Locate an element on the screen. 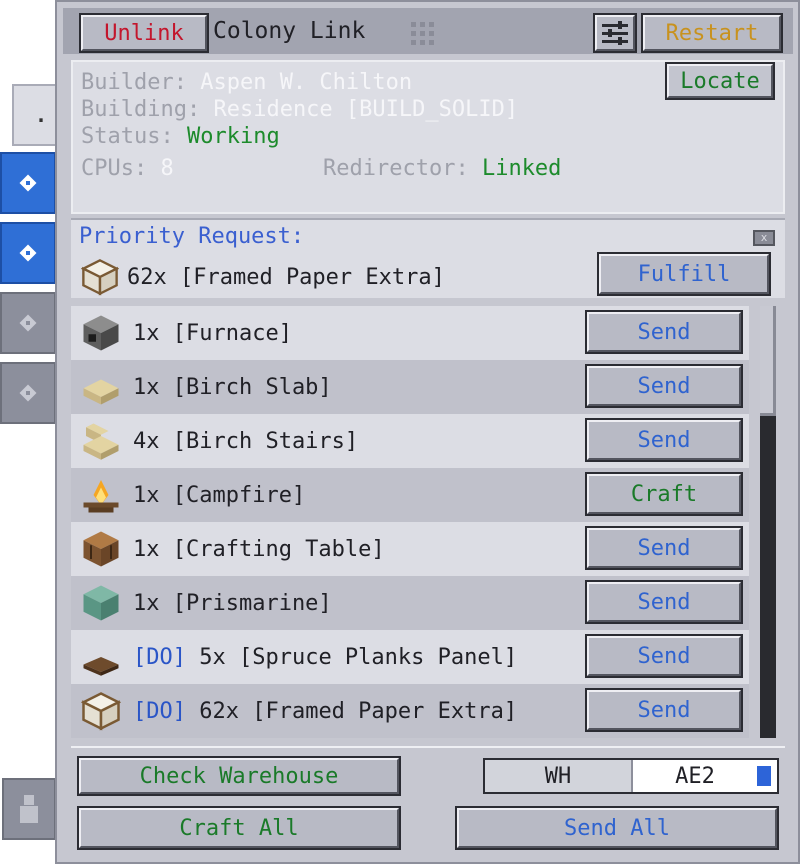 The image size is (800, 864). priority-item-text: 62x [Framed Paper Extra] is located at coordinates (286, 277).